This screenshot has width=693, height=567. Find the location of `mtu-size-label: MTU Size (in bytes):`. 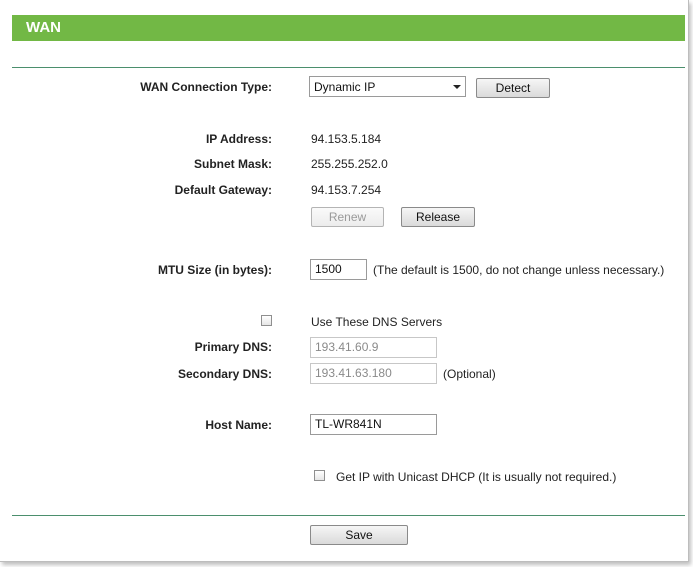

mtu-size-label: MTU Size (in bytes): is located at coordinates (214, 270).